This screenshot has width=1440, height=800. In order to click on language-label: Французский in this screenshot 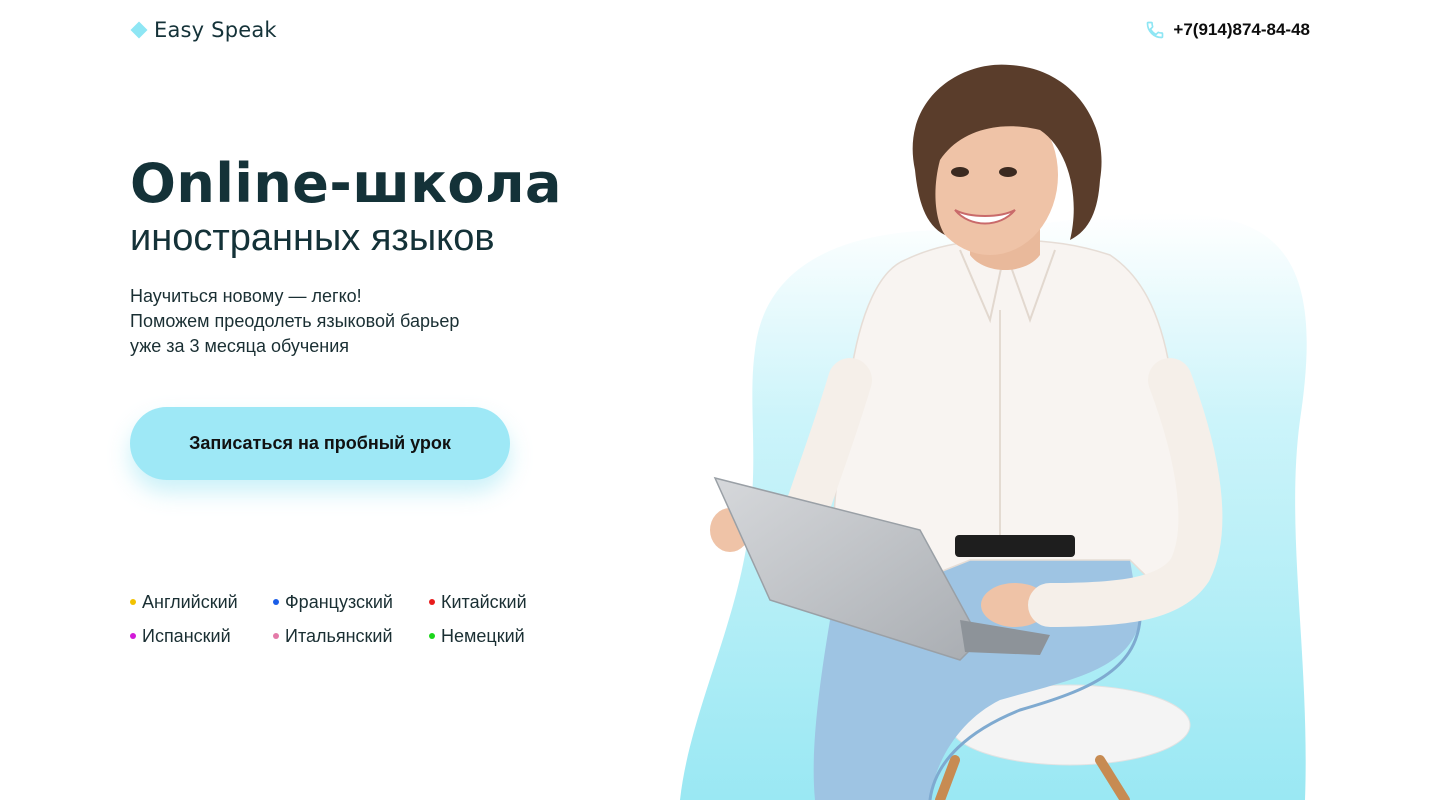, I will do `click(339, 601)`.